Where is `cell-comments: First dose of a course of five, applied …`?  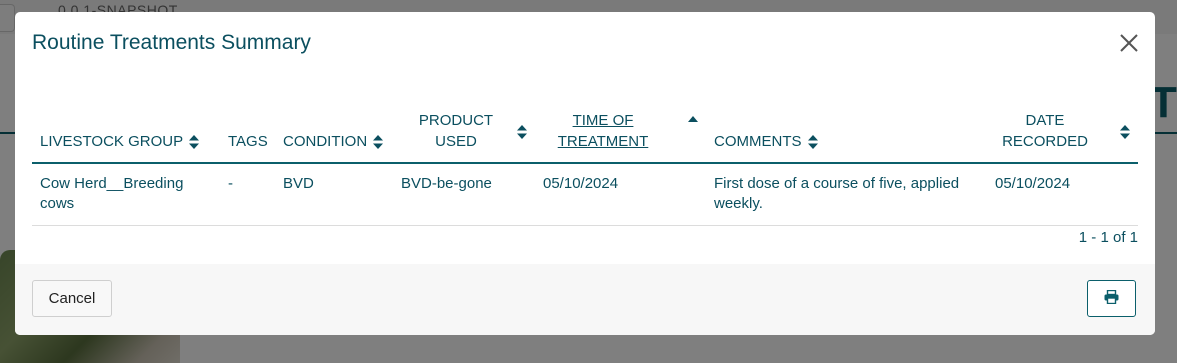 cell-comments: First dose of a course of five, applied … is located at coordinates (846, 194).